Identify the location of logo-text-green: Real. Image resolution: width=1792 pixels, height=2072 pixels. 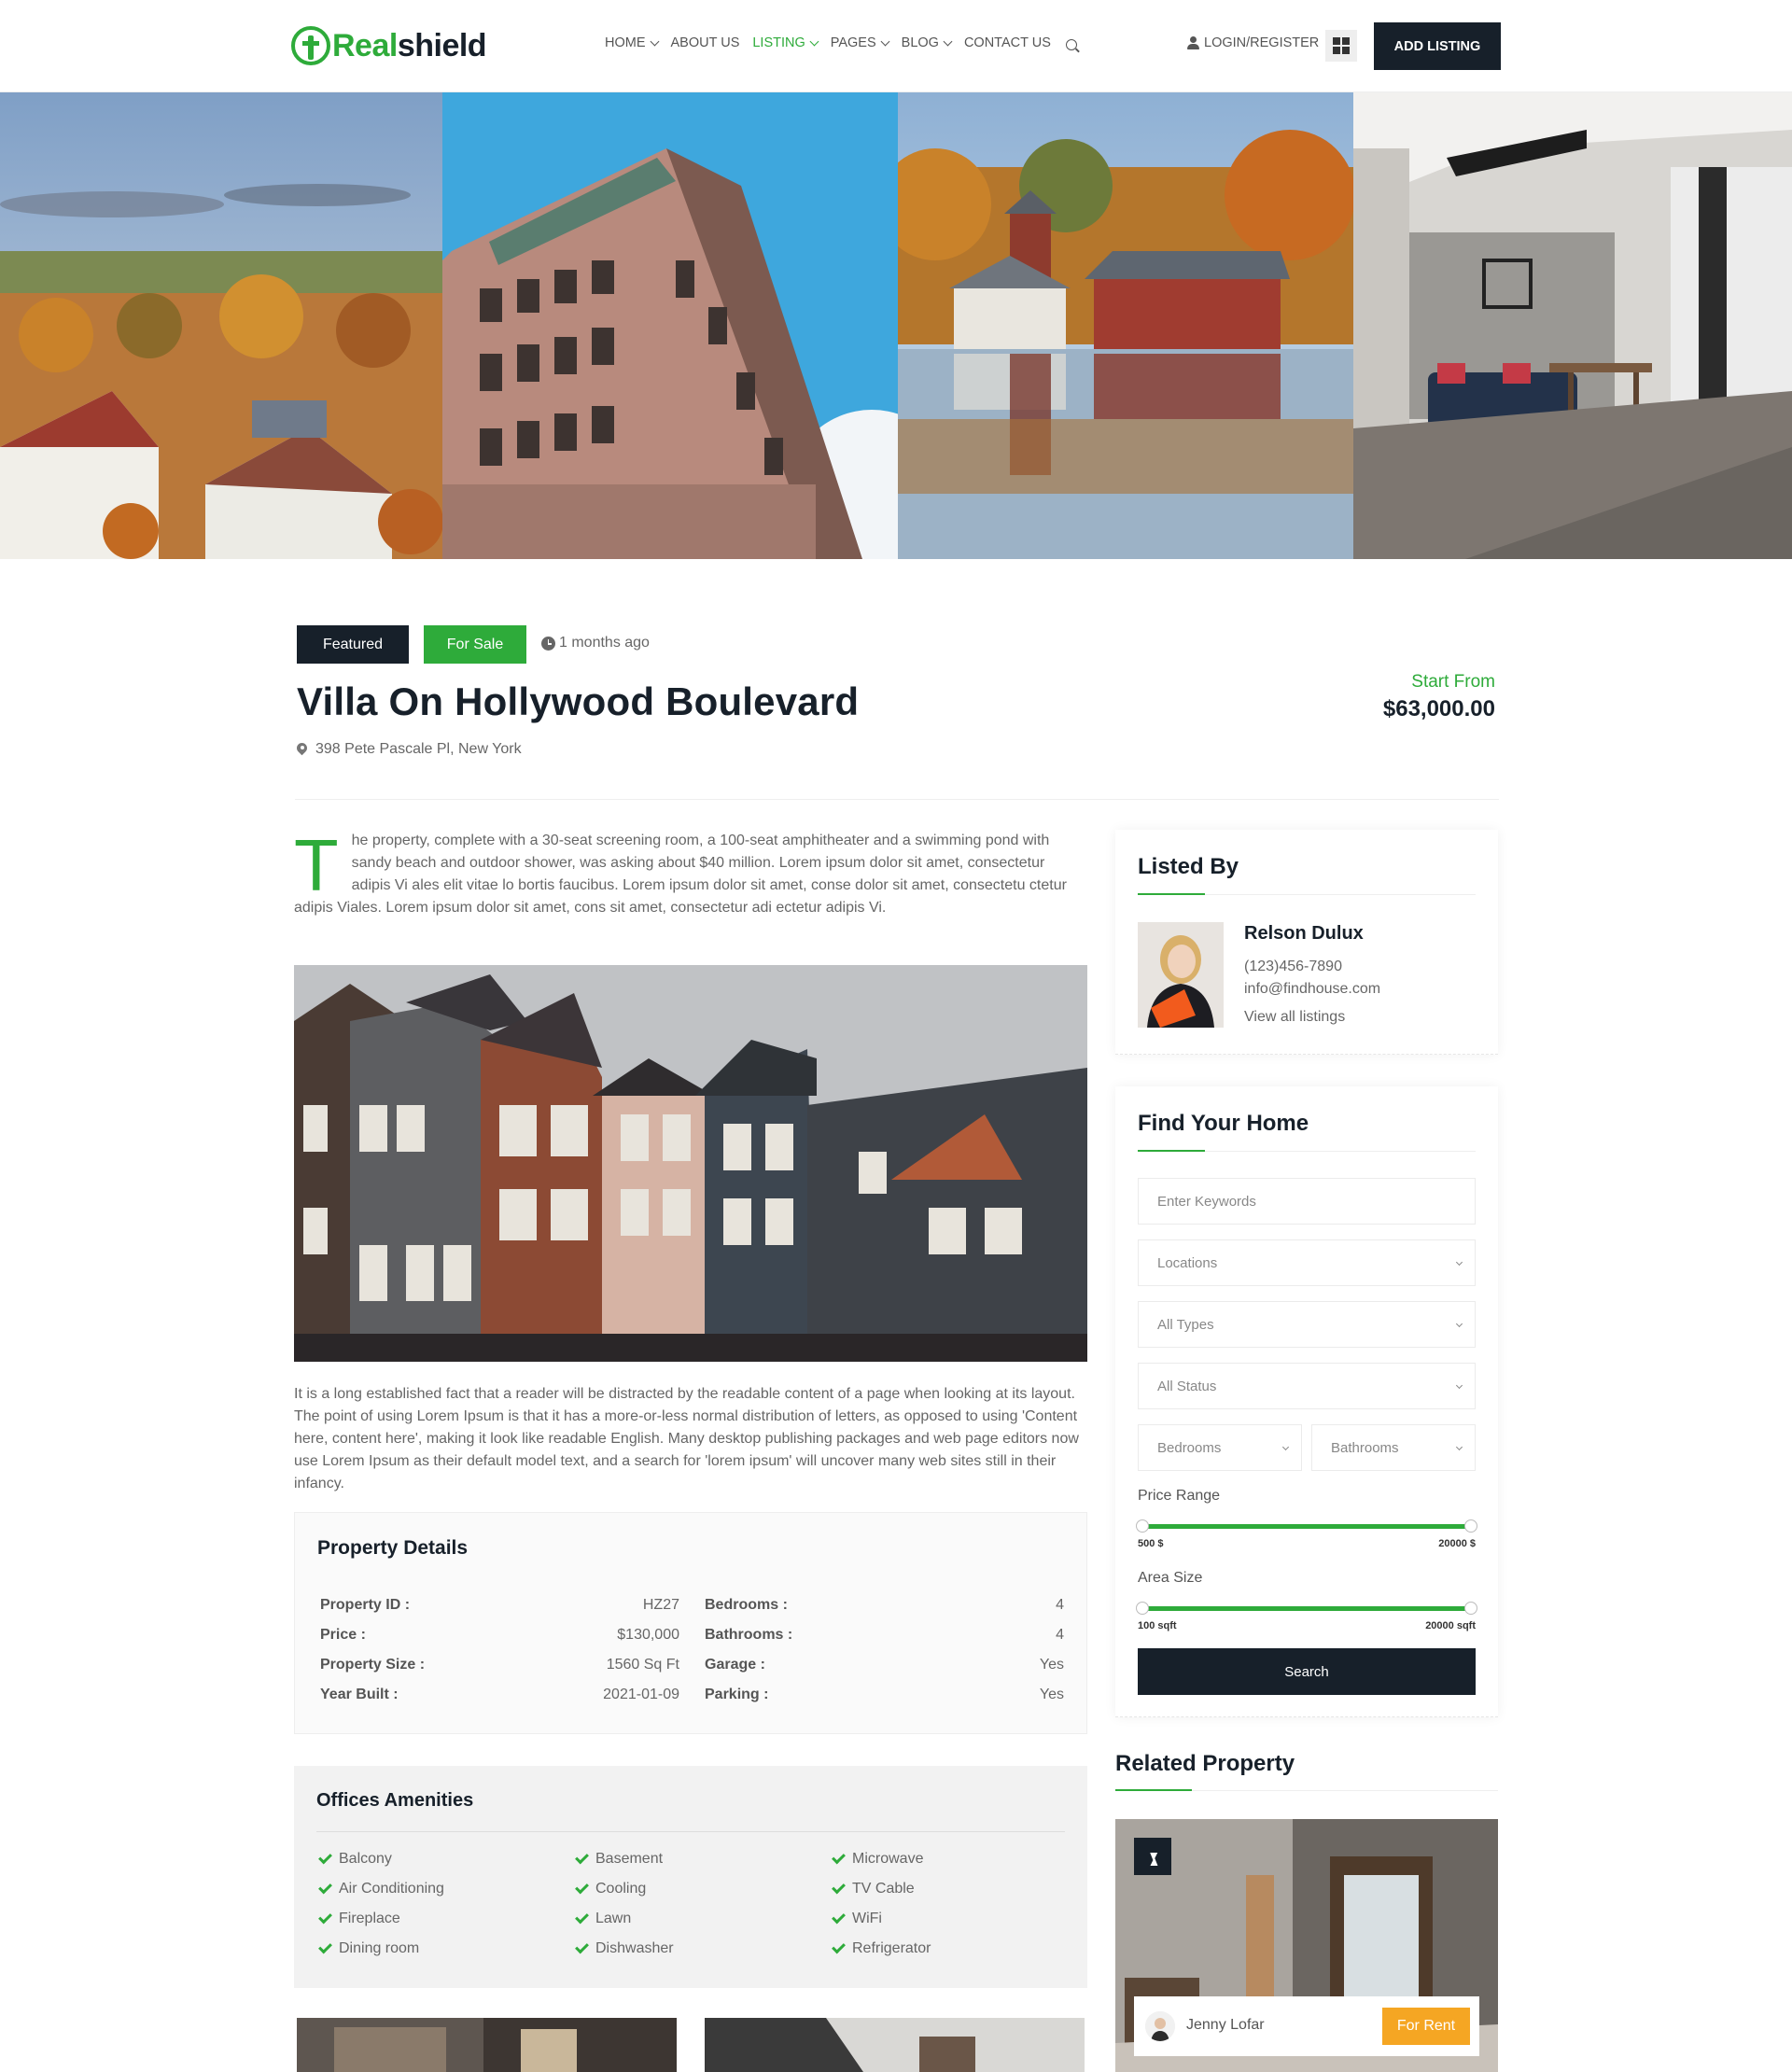
(365, 45).